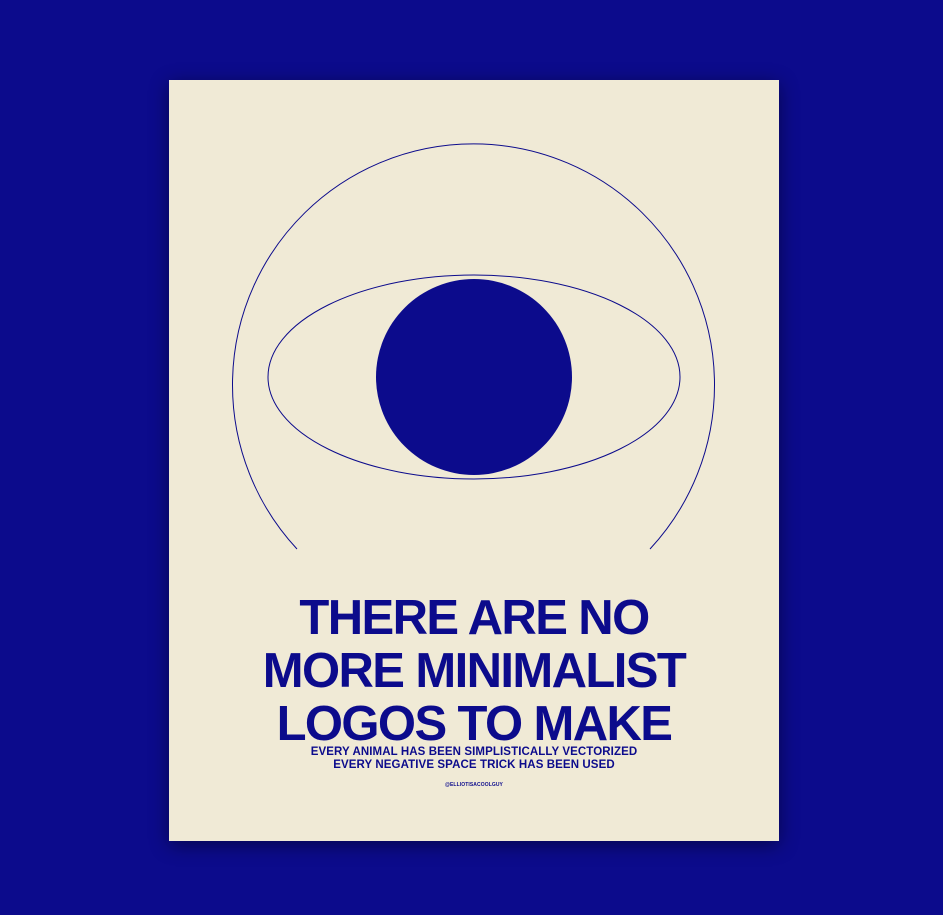  What do you see at coordinates (474, 785) in the screenshot?
I see `author-handle: @ELLIOTISACOOLGUY` at bounding box center [474, 785].